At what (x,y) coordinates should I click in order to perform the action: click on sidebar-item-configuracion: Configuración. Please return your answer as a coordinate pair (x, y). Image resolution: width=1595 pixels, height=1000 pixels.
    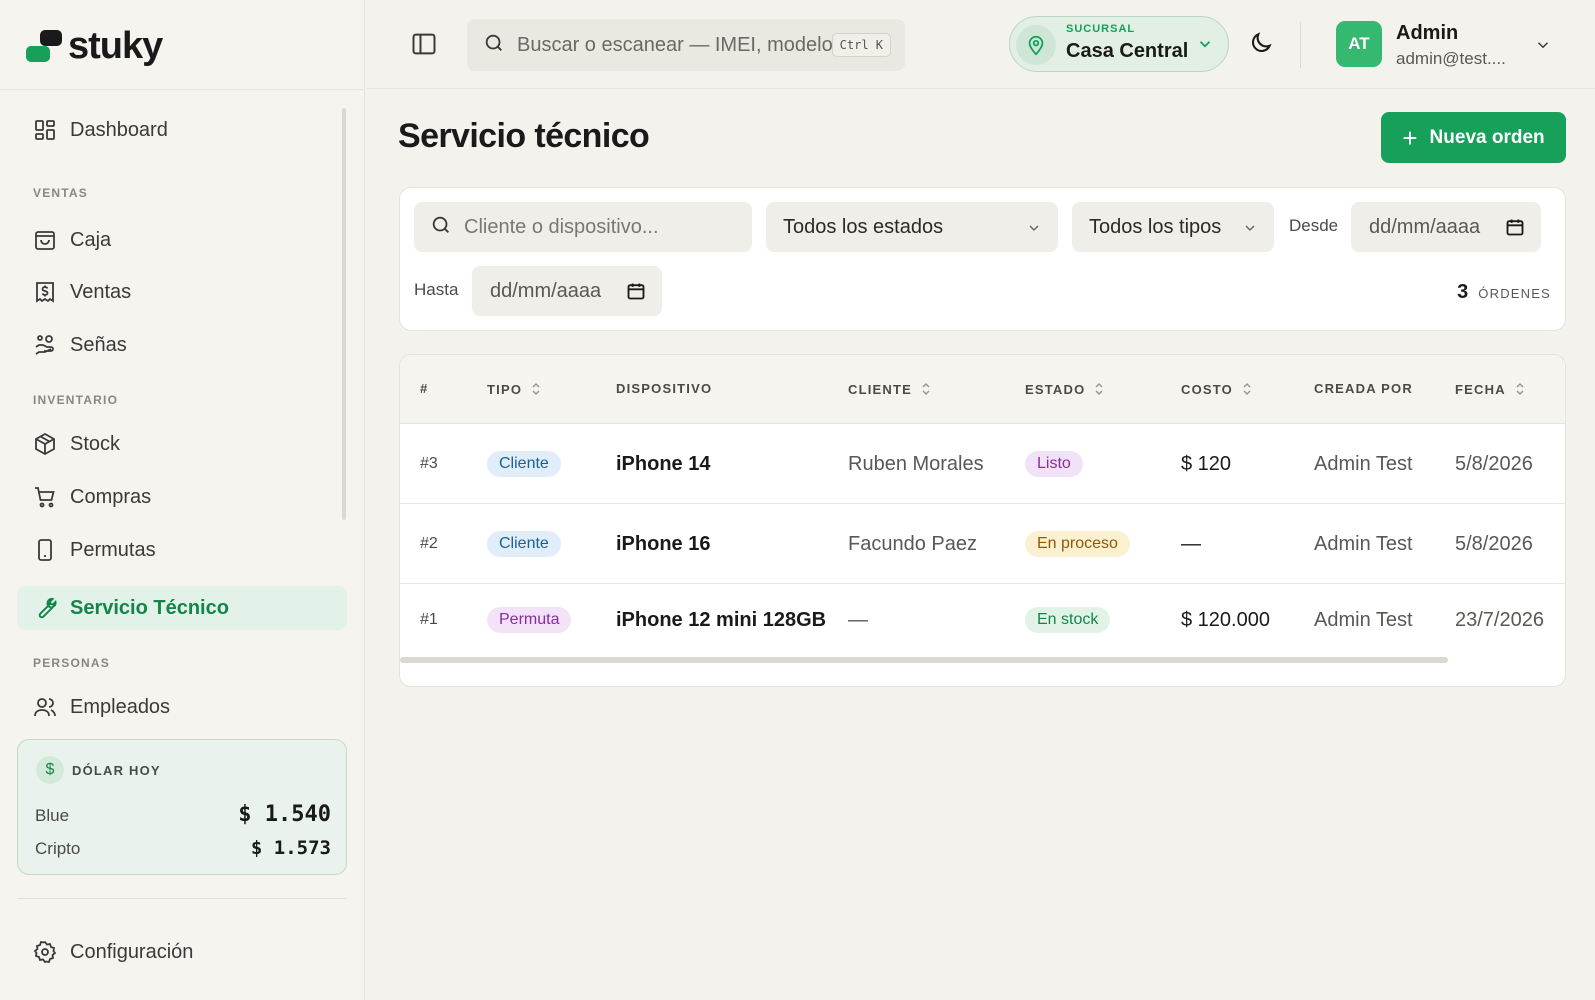
    Looking at the image, I should click on (182, 952).